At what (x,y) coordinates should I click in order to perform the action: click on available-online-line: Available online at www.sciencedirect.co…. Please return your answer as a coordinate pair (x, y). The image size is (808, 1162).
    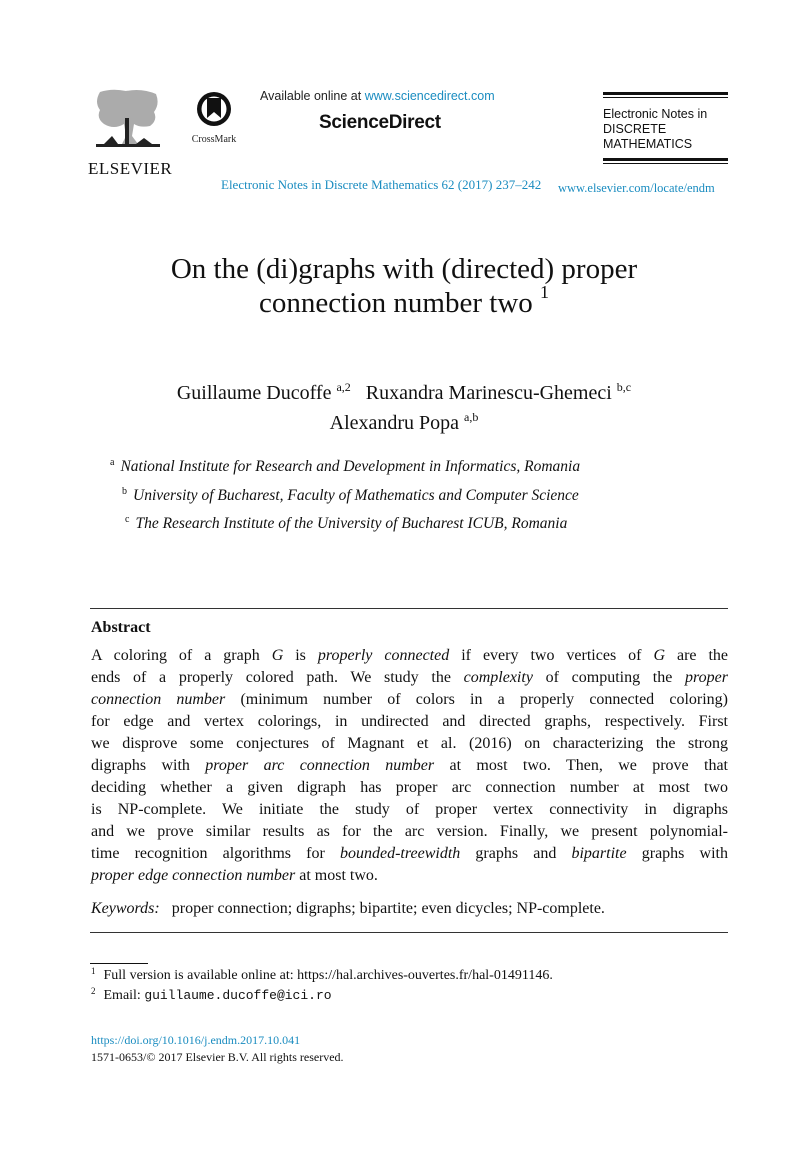
    Looking at the image, I should click on (377, 96).